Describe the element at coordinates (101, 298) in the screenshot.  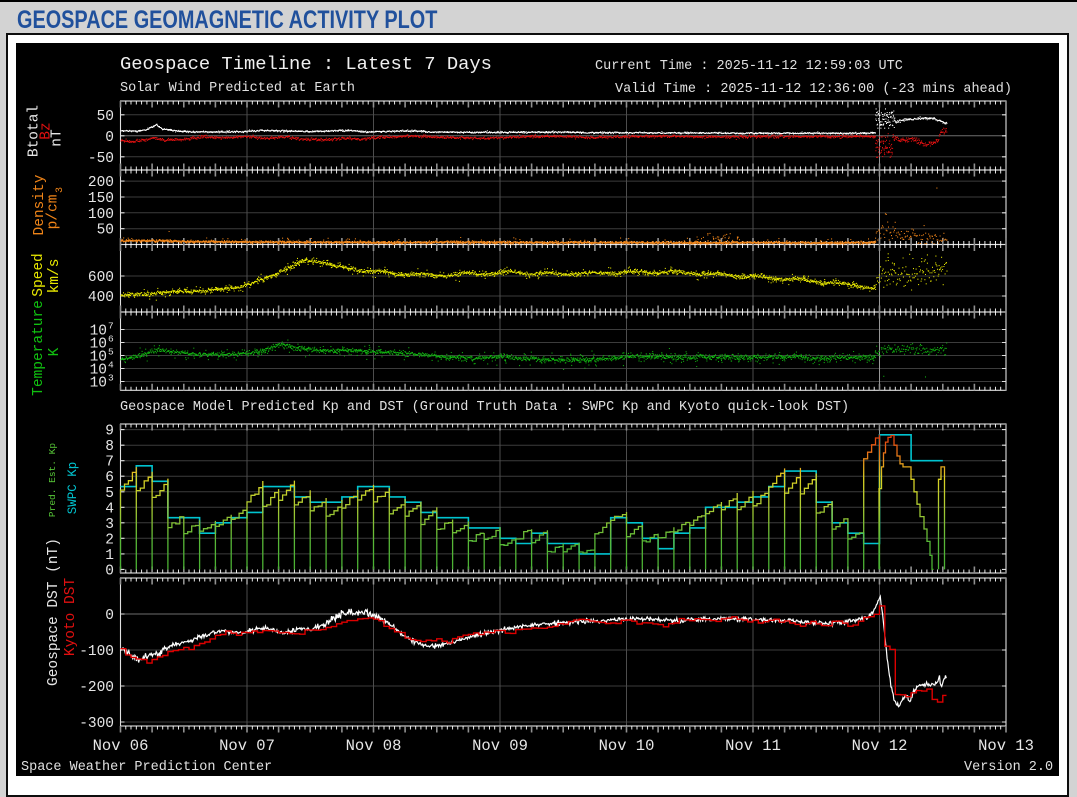
I see `svg-text: 400` at that location.